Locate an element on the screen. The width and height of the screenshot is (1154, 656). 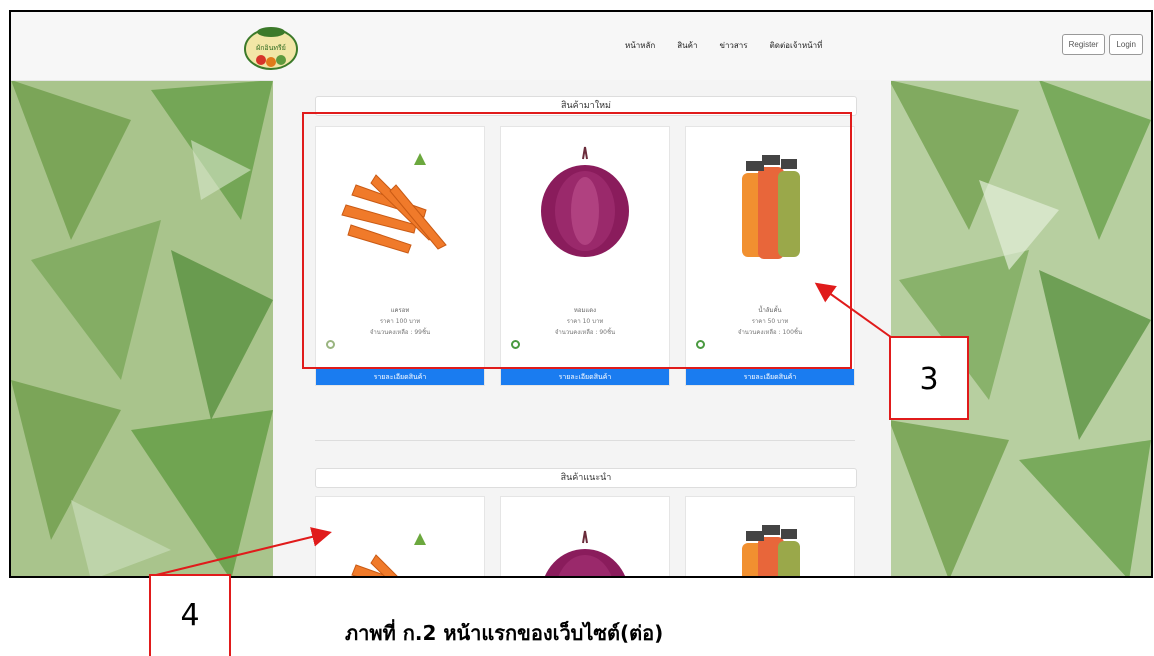
arrow-to-new-products is located at coordinates (855, 311).